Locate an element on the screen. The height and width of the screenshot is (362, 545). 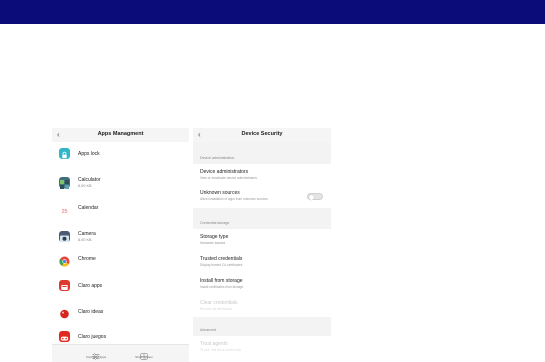
app-item-camera: Camera 8.00 KB is located at coordinates (120, 235).